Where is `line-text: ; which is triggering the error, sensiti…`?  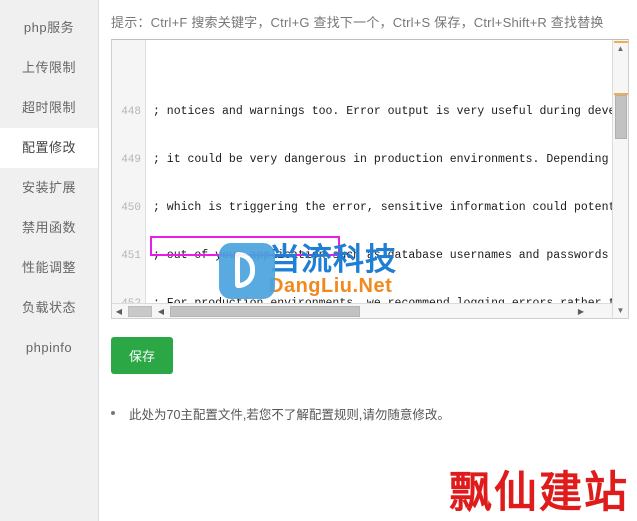
line-text: ; which is triggering the error, sensiti… is located at coordinates (382, 207).